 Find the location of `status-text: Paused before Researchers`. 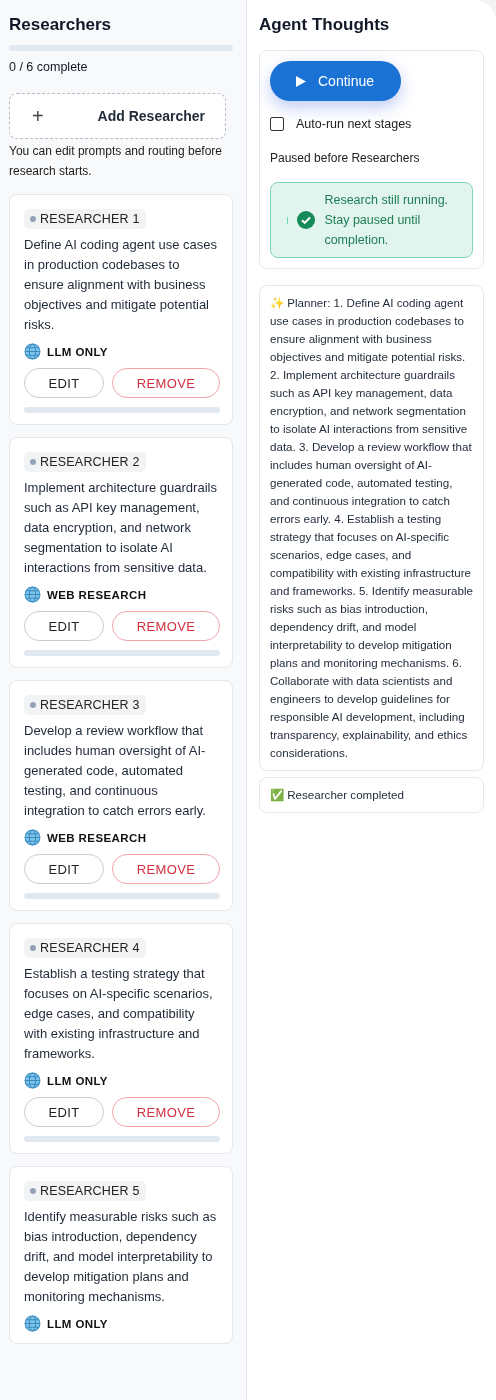

status-text: Paused before Researchers is located at coordinates (345, 158).